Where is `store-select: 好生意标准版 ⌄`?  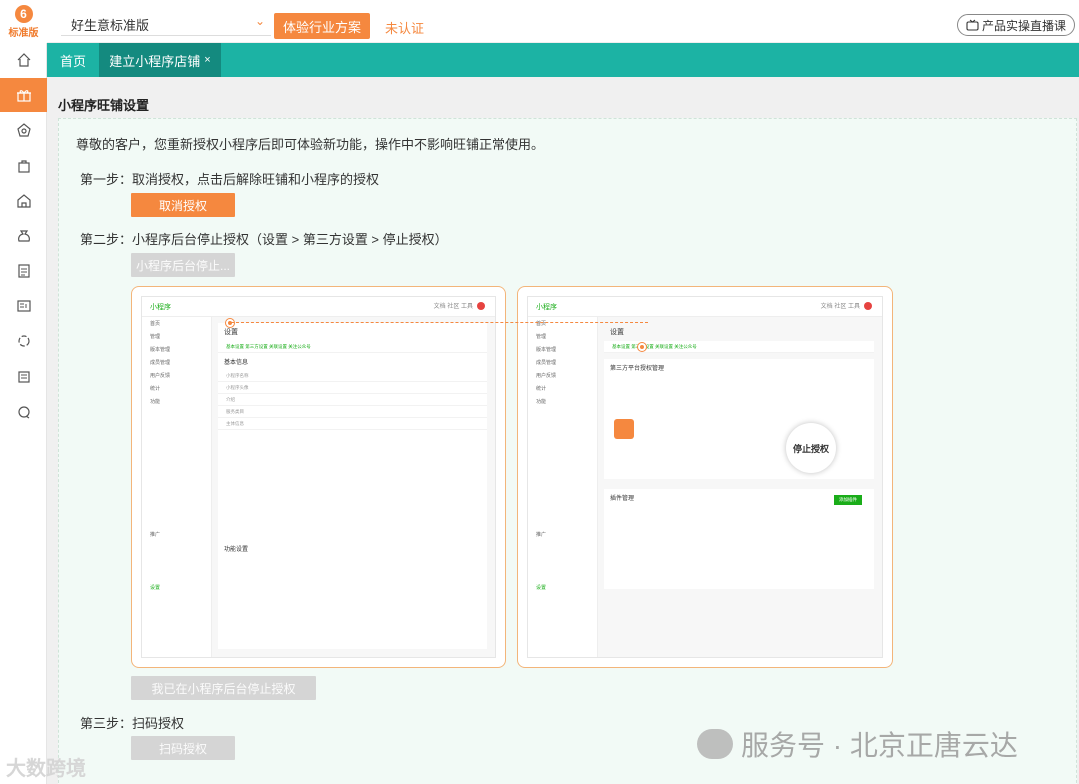 store-select: 好生意标准版 ⌄ is located at coordinates (166, 23).